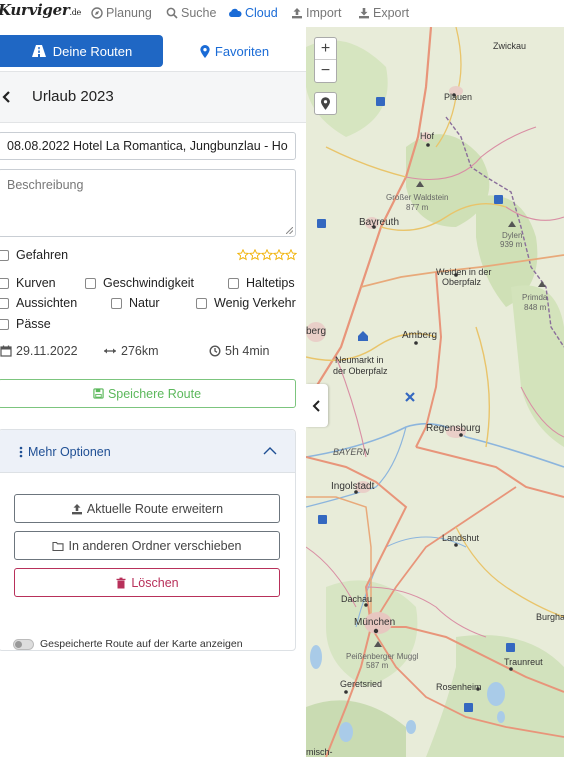  What do you see at coordinates (4, 303) in the screenshot?
I see `tag-aussichten-checkbox` at bounding box center [4, 303].